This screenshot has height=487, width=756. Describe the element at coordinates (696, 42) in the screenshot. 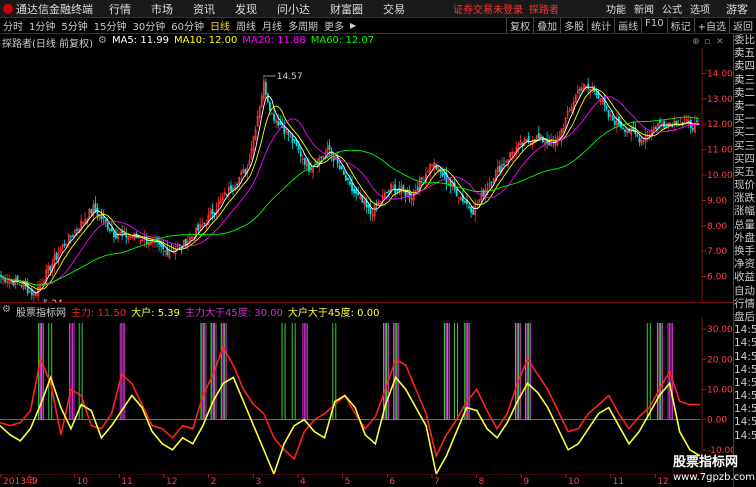

I see `expand-icon: ⊕` at that location.